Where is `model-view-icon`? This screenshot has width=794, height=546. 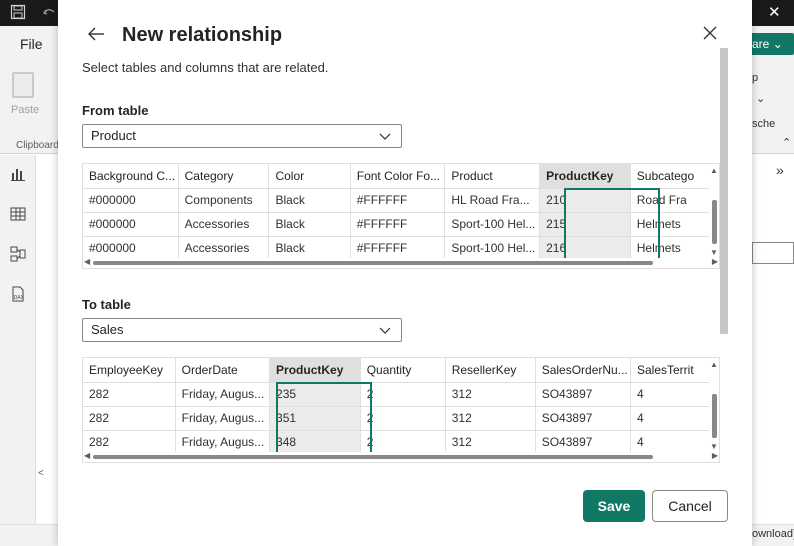
model-view-icon is located at coordinates (18, 254).